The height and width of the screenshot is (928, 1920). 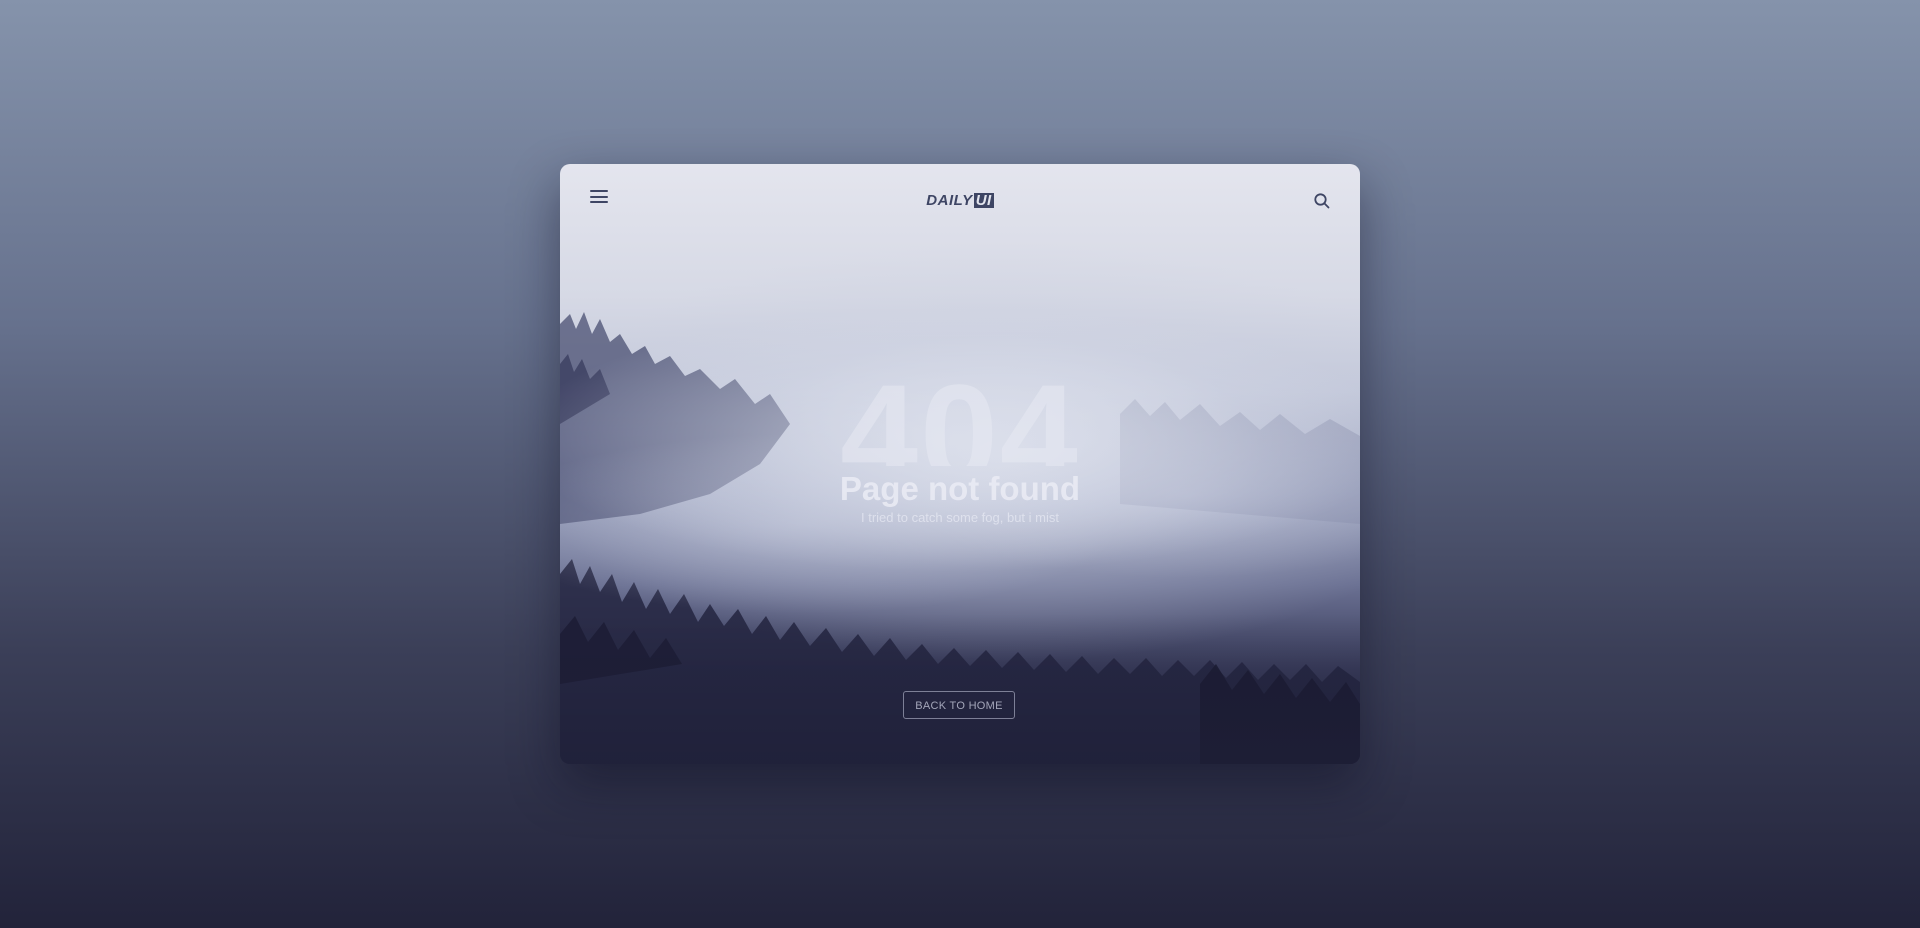 What do you see at coordinates (949, 200) in the screenshot?
I see `logo-text: DAILY` at bounding box center [949, 200].